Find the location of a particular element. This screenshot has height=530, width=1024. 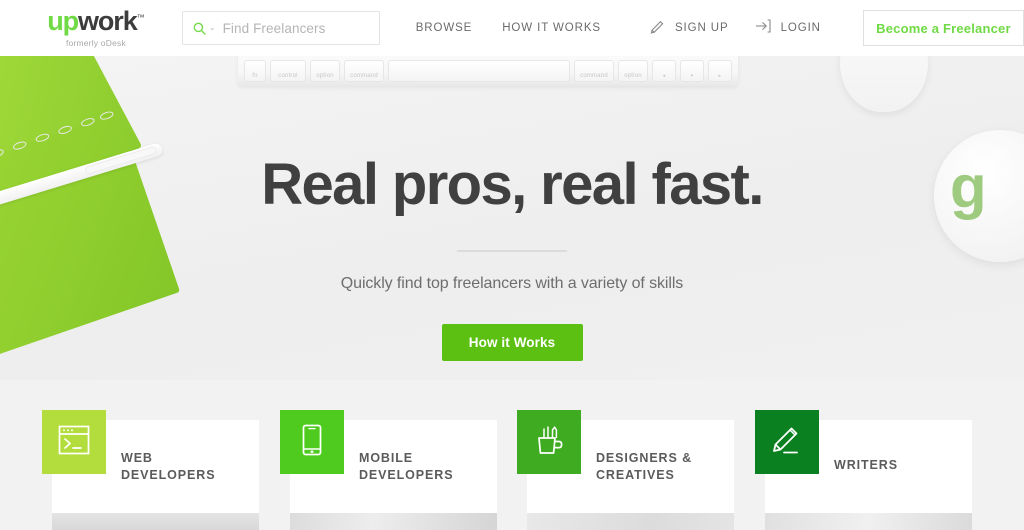

logo-work-text: work is located at coordinates (108, 21).